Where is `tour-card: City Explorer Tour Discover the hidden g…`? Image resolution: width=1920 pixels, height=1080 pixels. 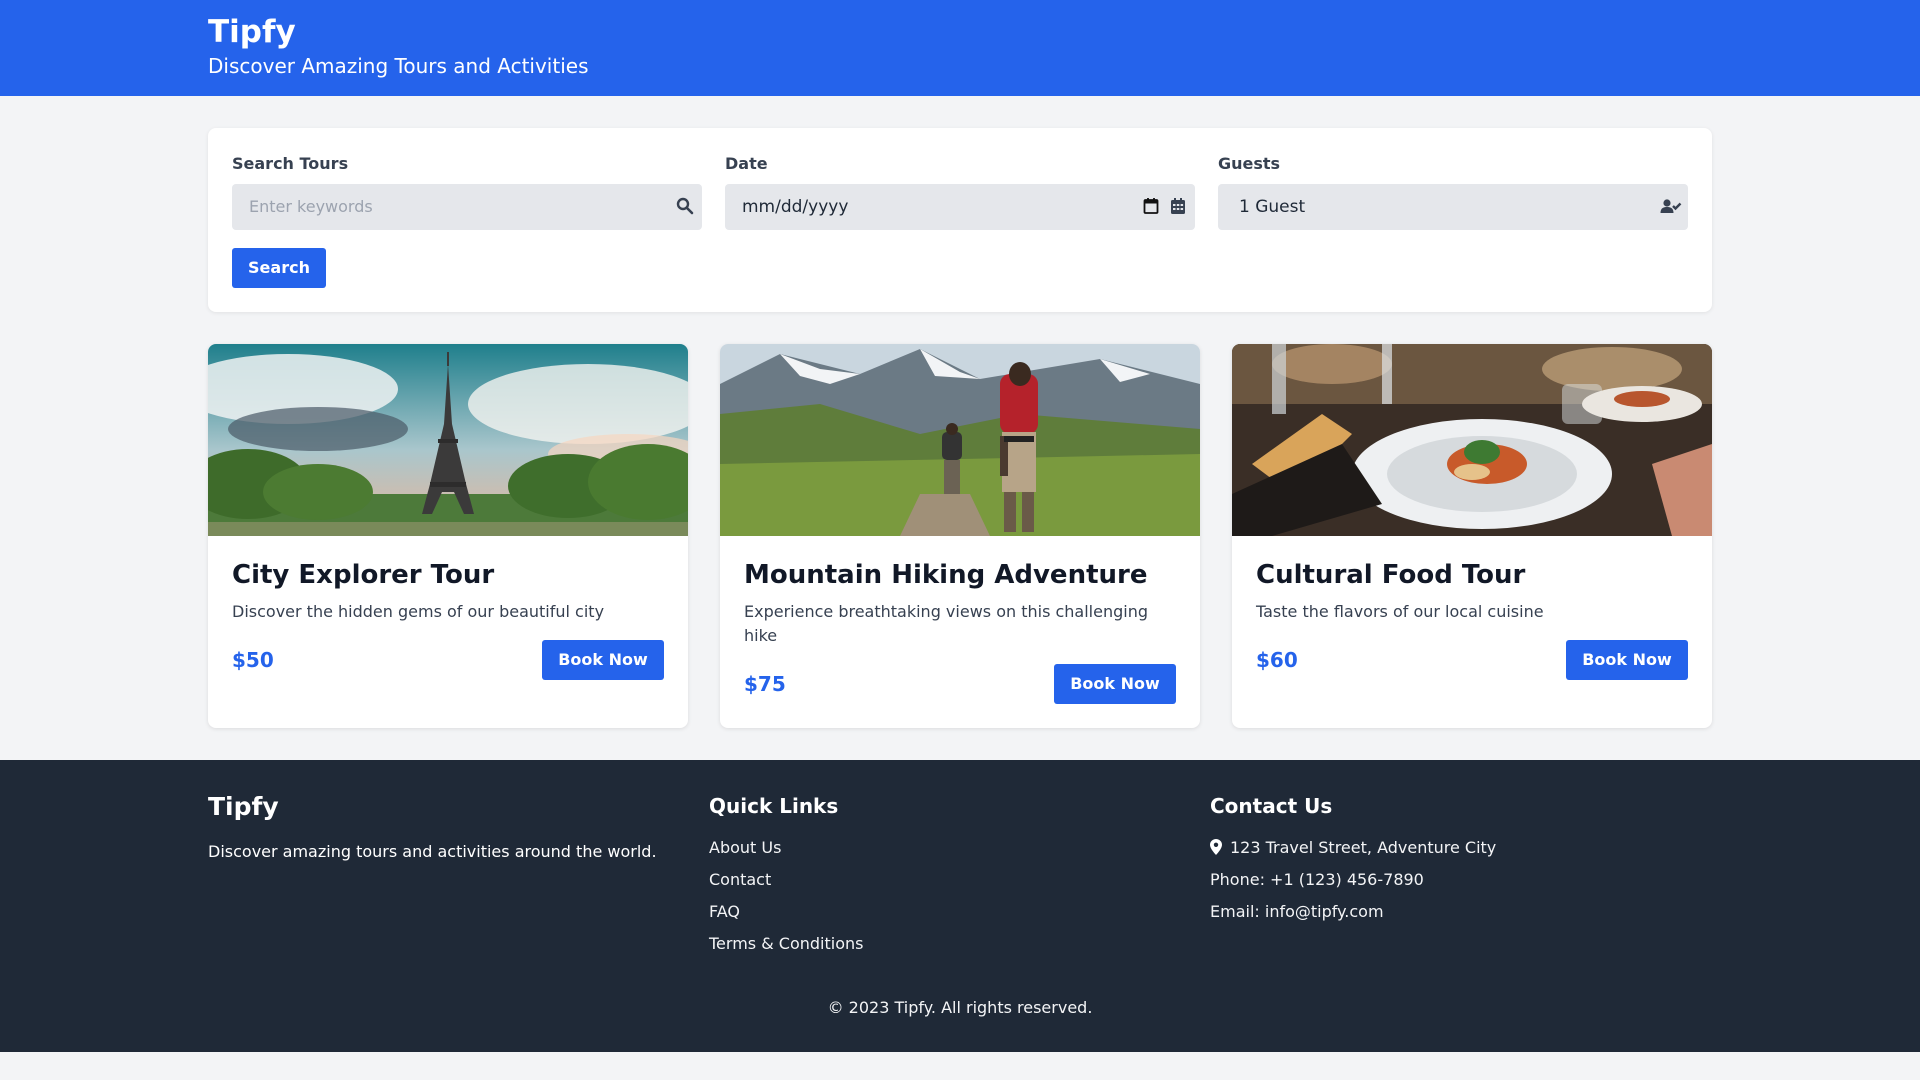
tour-card: City Explorer Tour Discover the hidden g… is located at coordinates (448, 536).